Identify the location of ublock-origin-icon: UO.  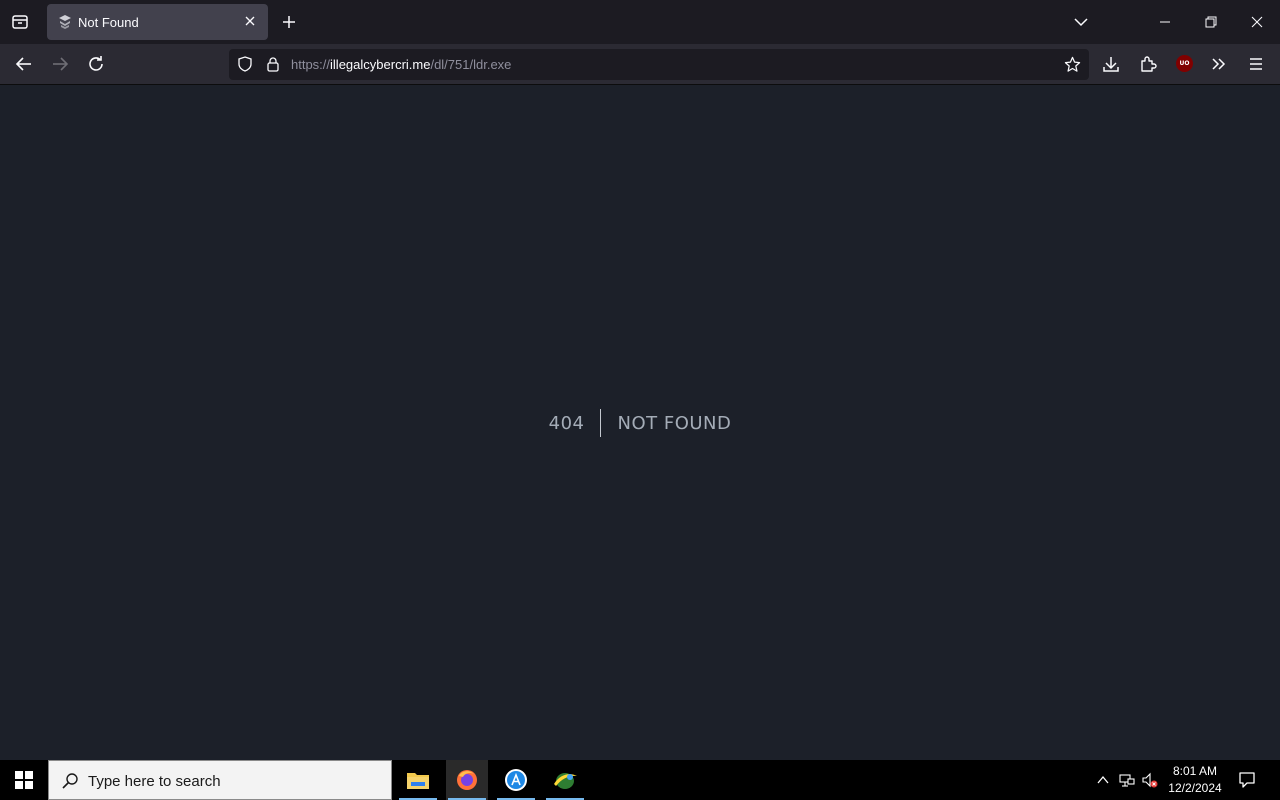
(1184, 63).